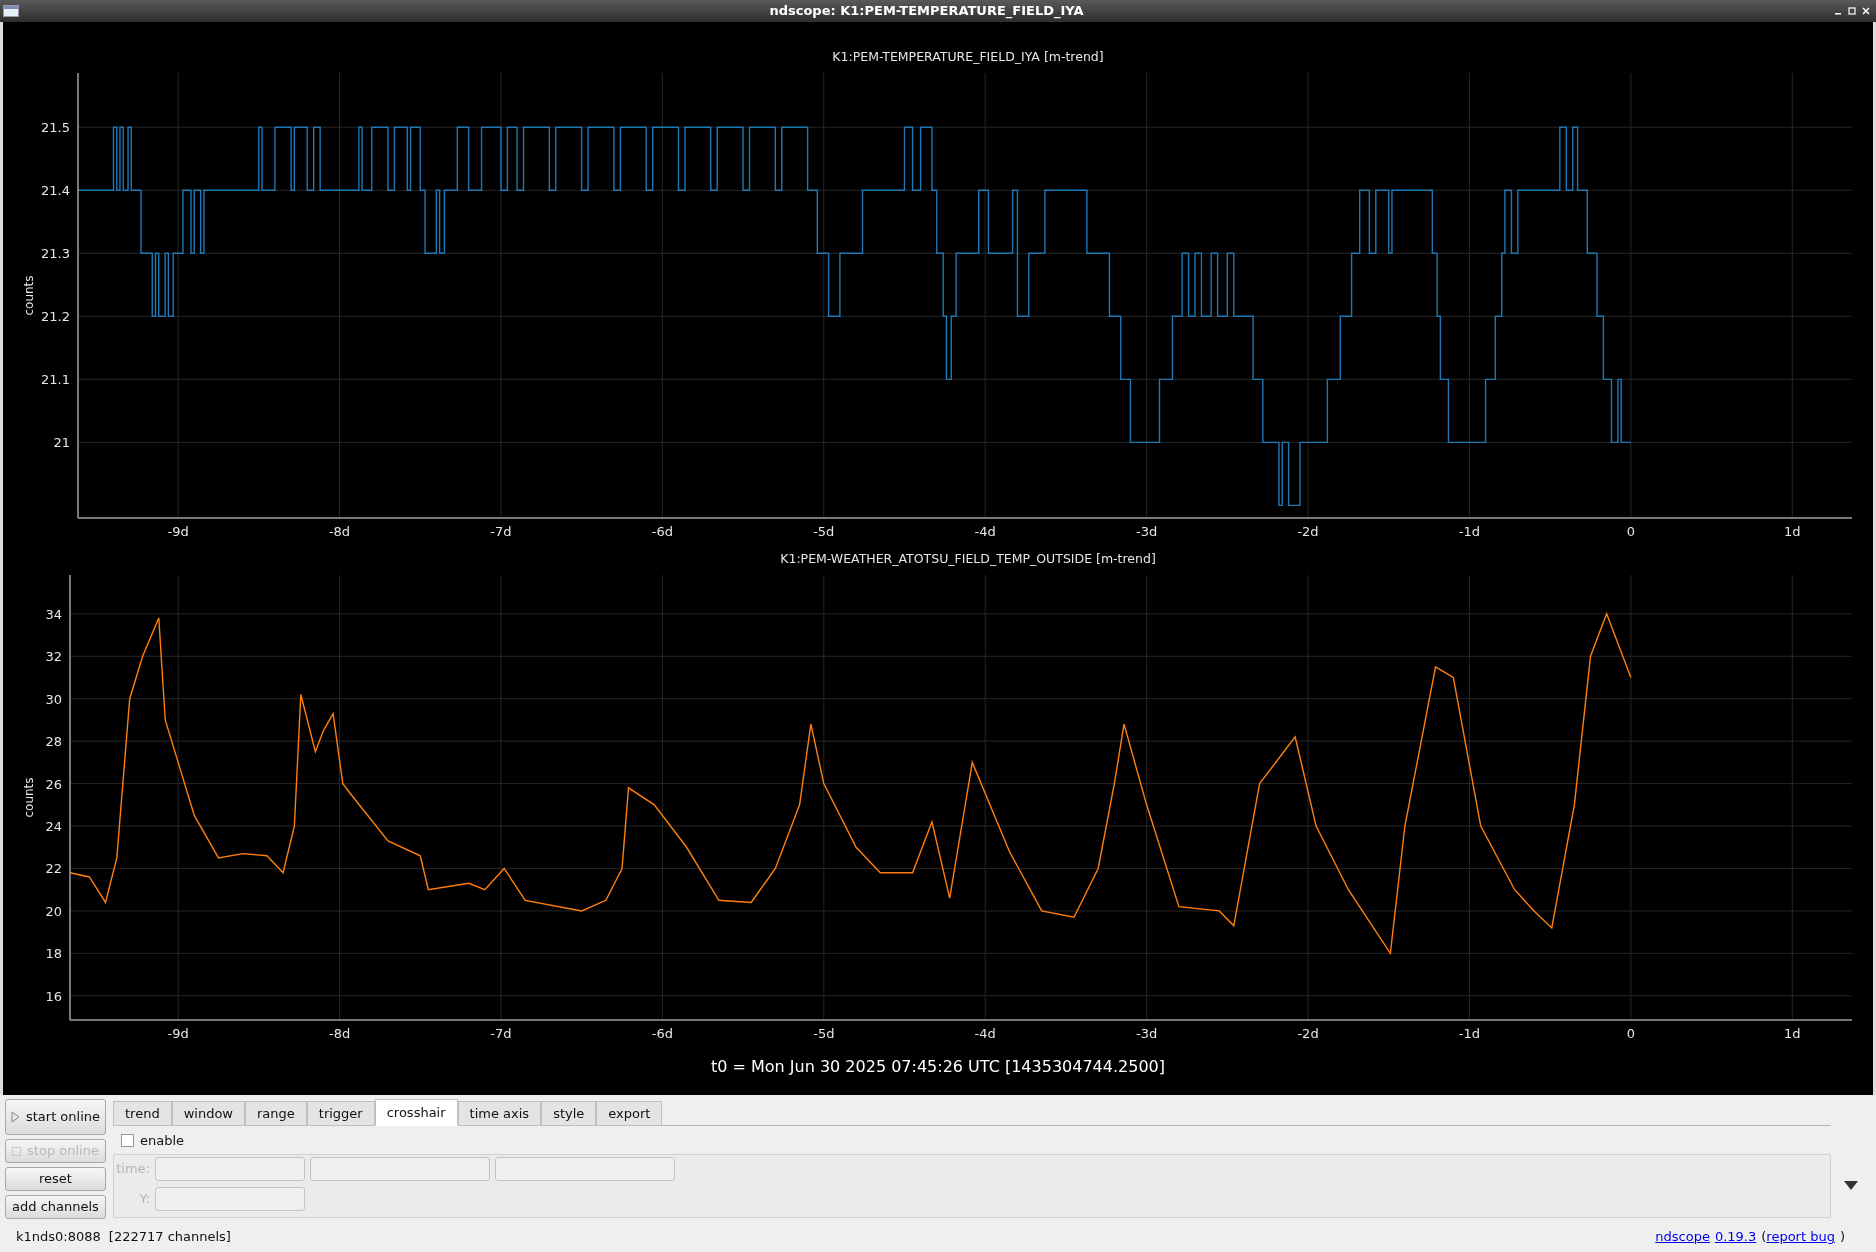 This screenshot has height=1252, width=1876. I want to click on tab: range, so click(276, 1113).